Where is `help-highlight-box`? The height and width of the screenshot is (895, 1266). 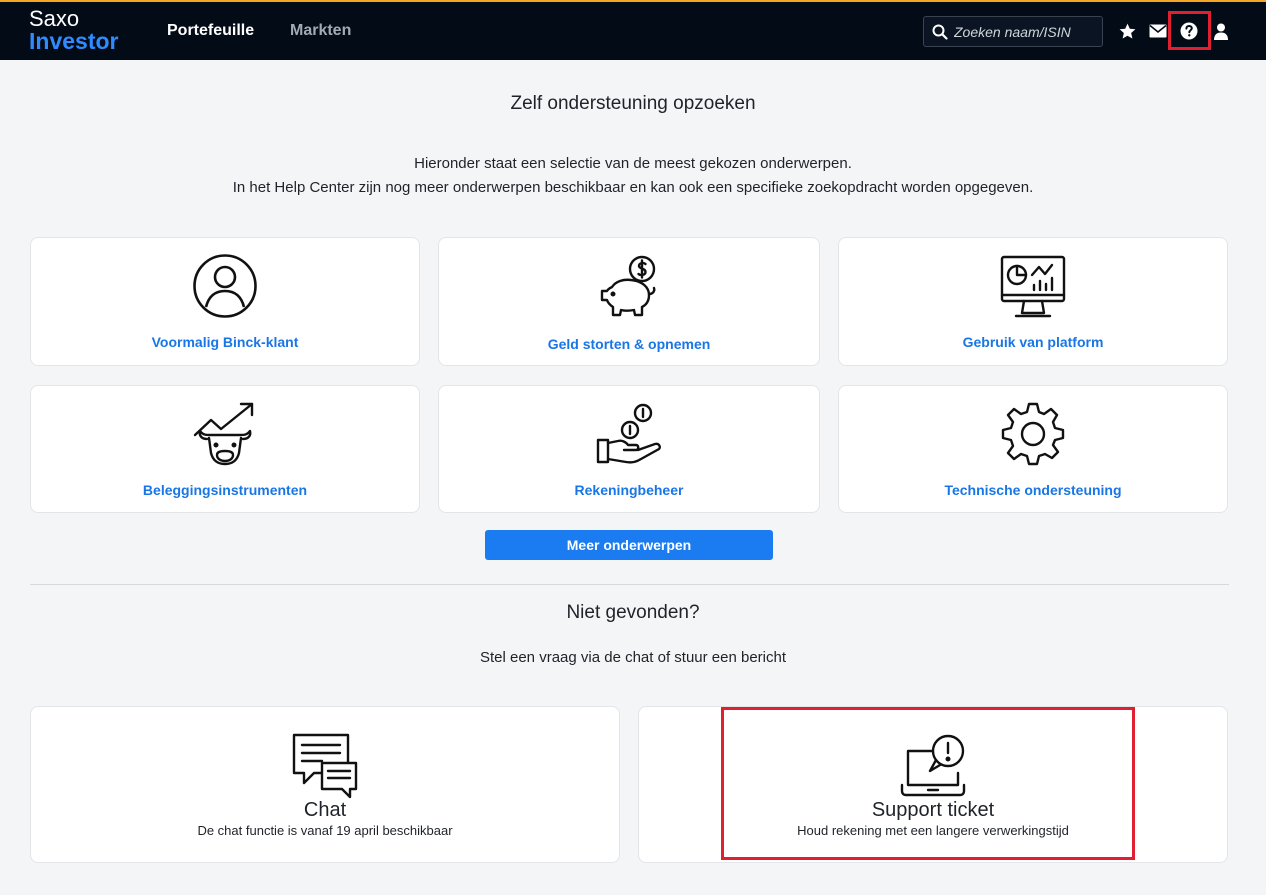 help-highlight-box is located at coordinates (1189, 30).